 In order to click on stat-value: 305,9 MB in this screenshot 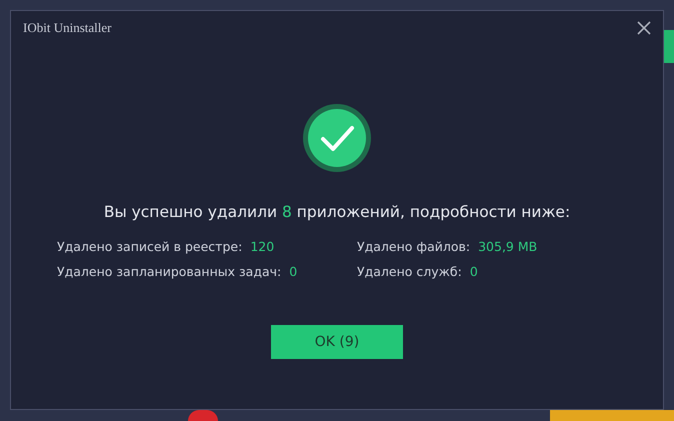, I will do `click(508, 246)`.